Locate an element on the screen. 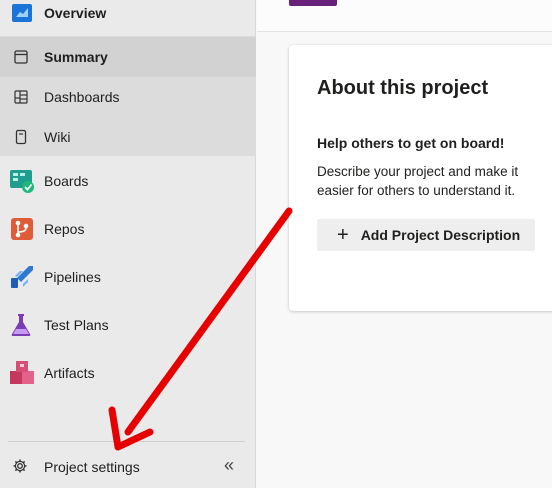  dashboards-icon is located at coordinates (21, 97).